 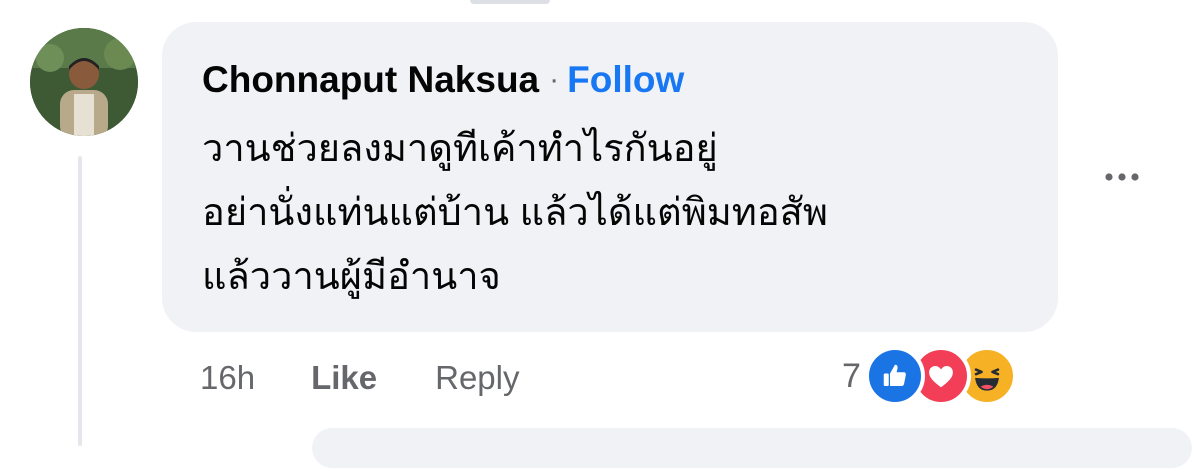 I want to click on reply-button: Reply, so click(x=477, y=378).